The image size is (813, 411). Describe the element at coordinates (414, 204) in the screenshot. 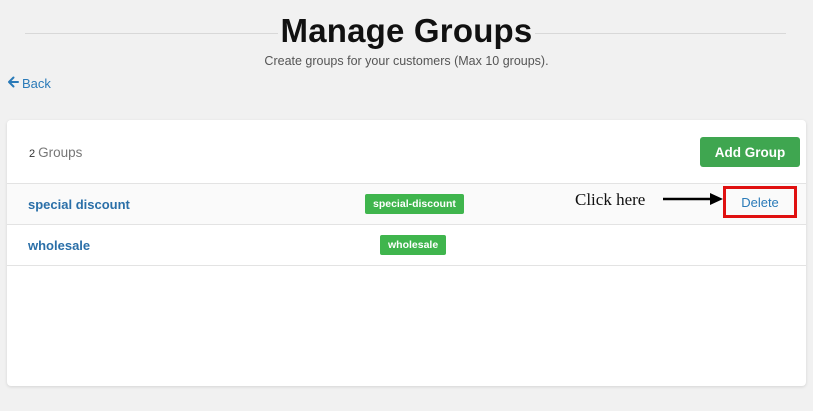

I see `group-tag-badge: special-discount` at that location.